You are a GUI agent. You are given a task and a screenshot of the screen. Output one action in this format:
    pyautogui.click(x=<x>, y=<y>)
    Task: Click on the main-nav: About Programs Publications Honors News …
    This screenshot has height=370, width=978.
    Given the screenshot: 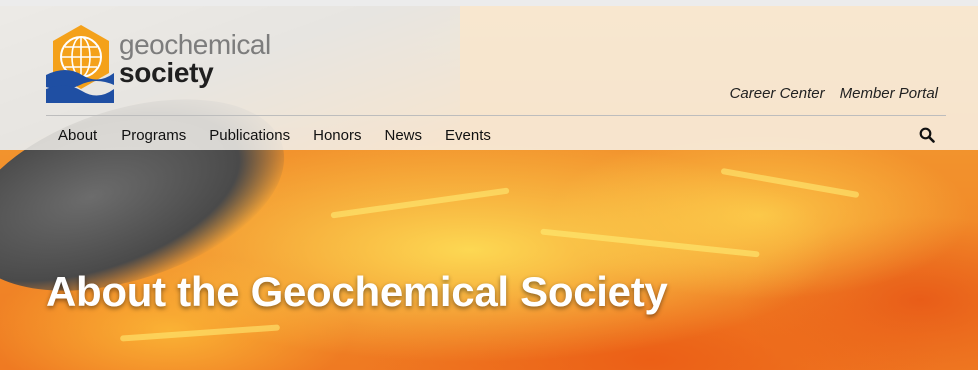 What is the action you would take?
    pyautogui.click(x=286, y=135)
    